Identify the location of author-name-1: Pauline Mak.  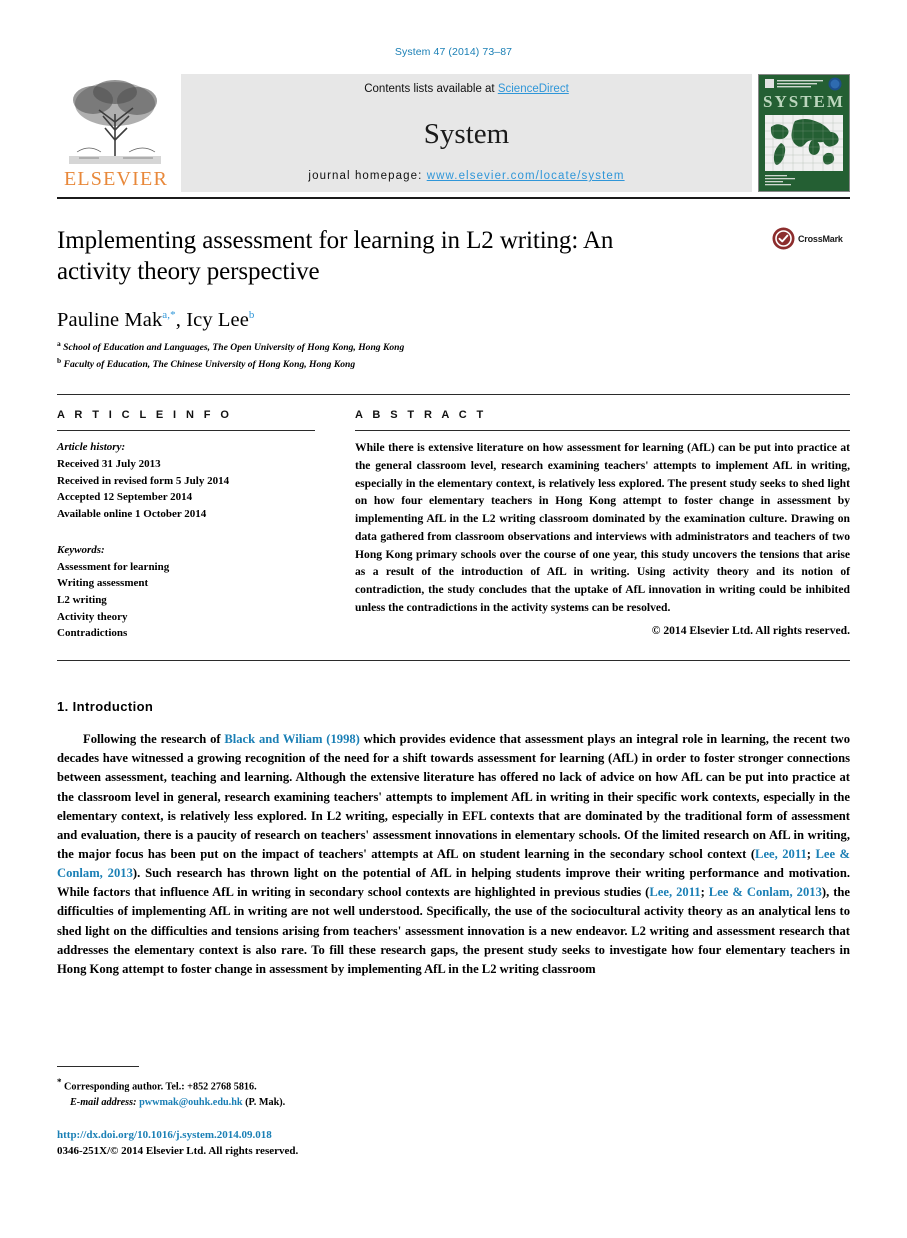
(110, 320).